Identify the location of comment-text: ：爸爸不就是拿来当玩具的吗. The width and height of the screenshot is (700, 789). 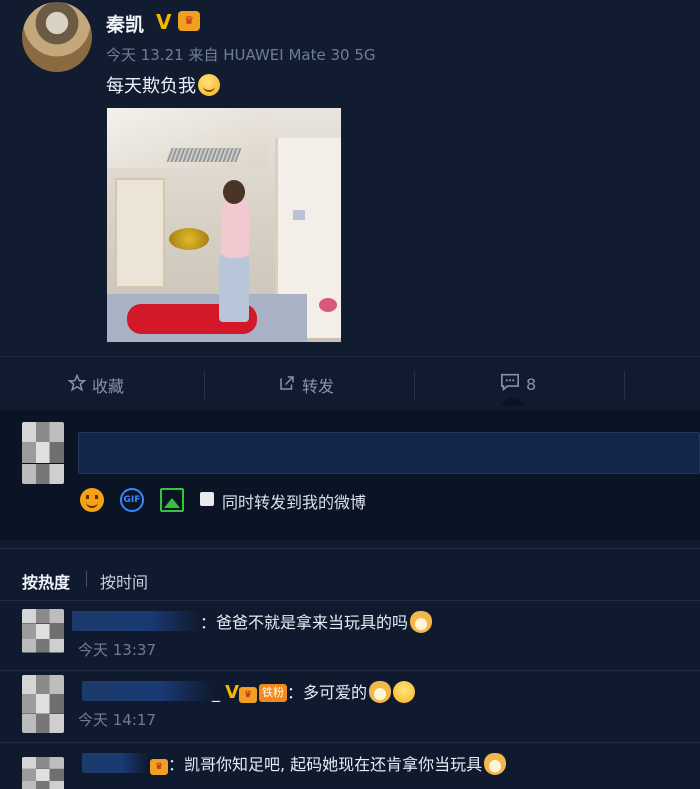
(316, 621).